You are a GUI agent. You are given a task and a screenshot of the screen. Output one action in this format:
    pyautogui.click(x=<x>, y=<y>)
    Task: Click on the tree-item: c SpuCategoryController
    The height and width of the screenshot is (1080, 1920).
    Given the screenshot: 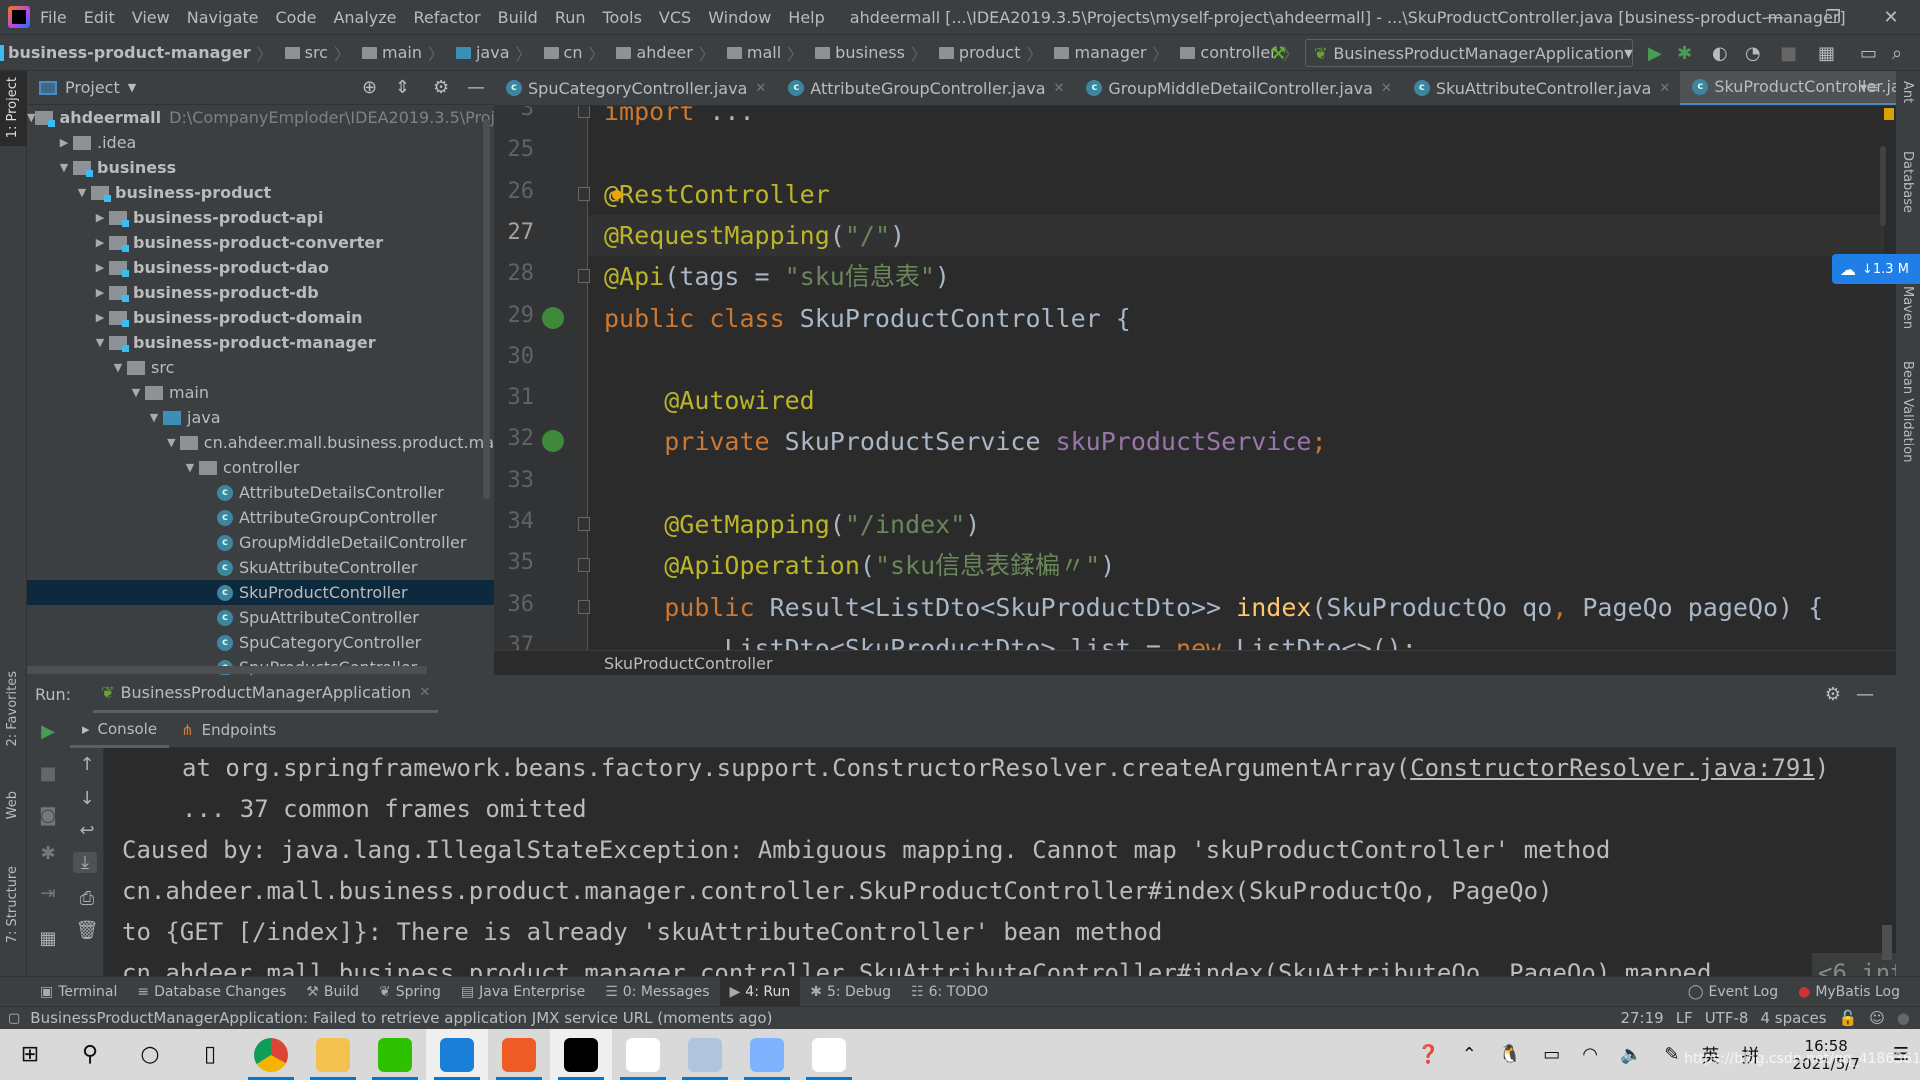 What is the action you would take?
    pyautogui.click(x=260, y=642)
    